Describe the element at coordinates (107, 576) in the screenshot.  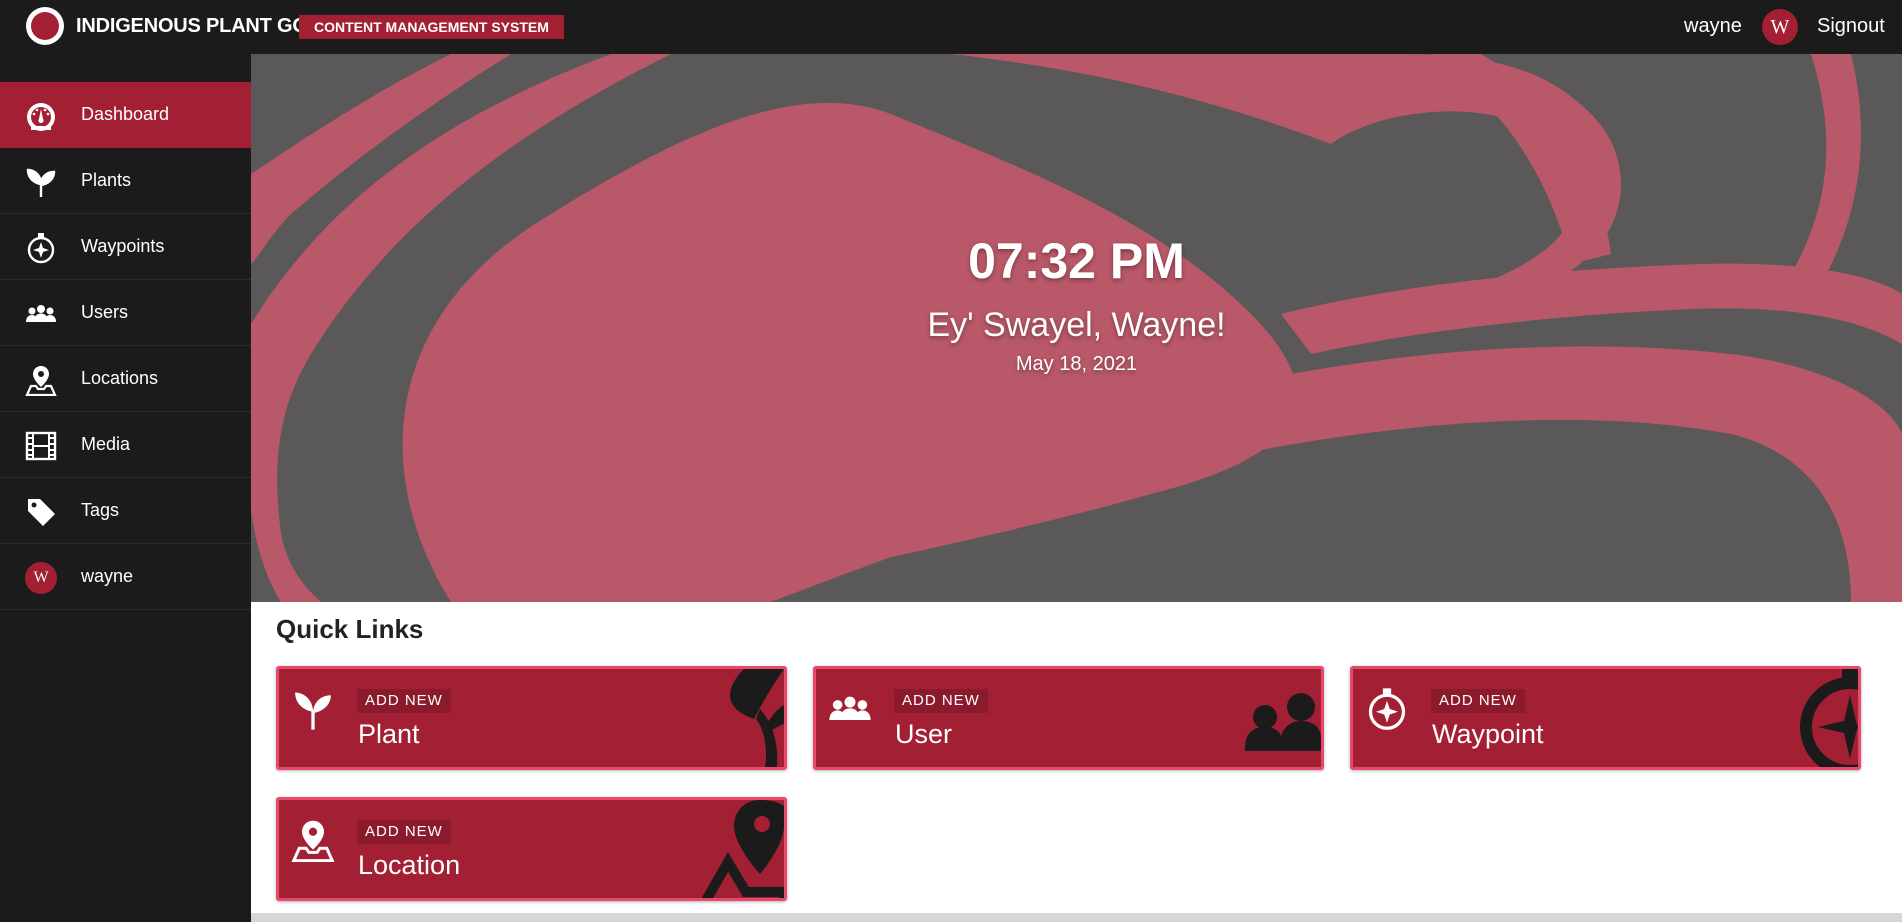
I see `sidebar-item-label: wayne` at that location.